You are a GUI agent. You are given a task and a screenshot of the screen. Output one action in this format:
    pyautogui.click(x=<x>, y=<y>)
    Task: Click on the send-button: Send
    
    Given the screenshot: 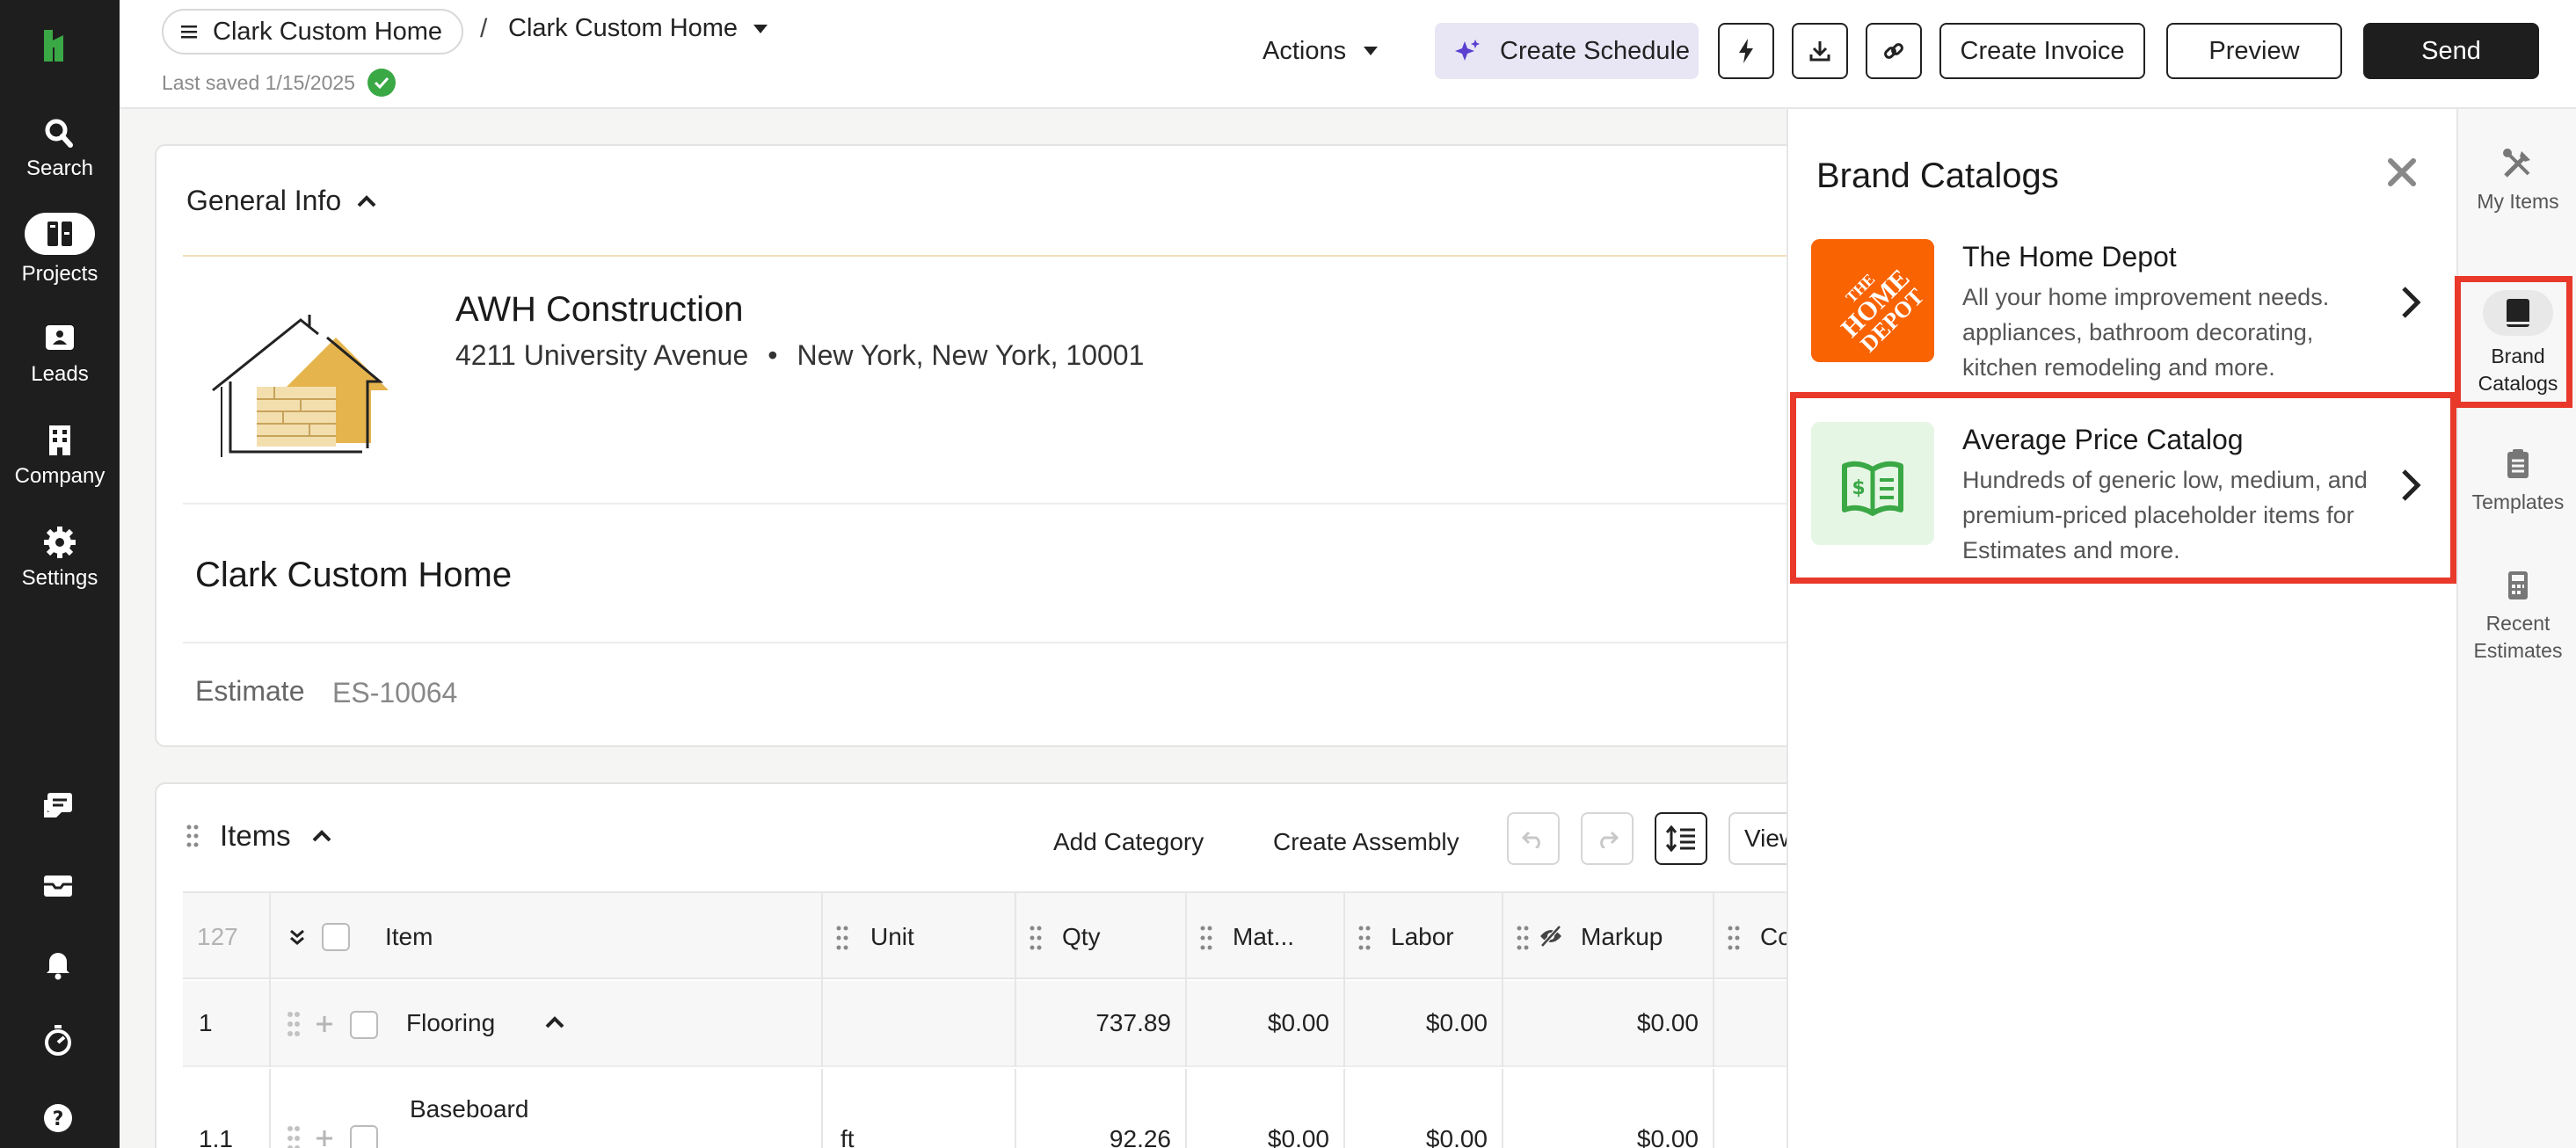 What is the action you would take?
    pyautogui.click(x=2451, y=51)
    